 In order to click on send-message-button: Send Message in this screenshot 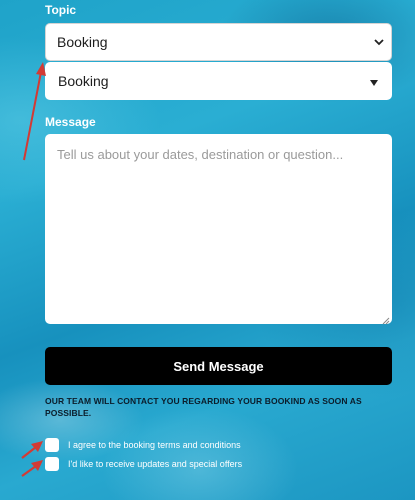, I will do `click(218, 366)`.